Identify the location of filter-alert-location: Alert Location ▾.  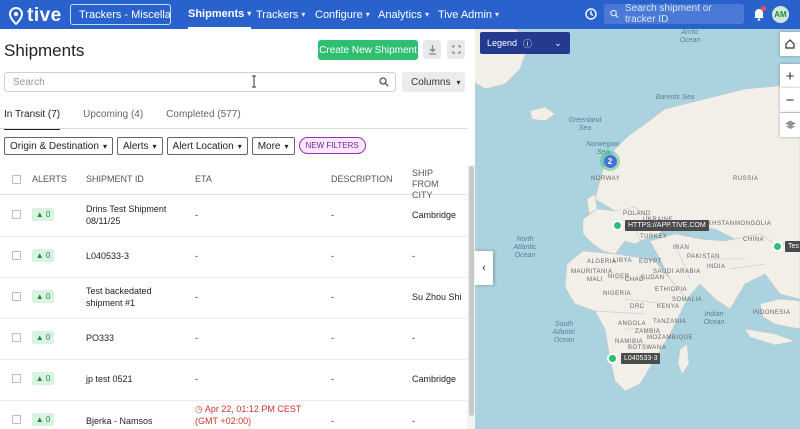
(207, 146).